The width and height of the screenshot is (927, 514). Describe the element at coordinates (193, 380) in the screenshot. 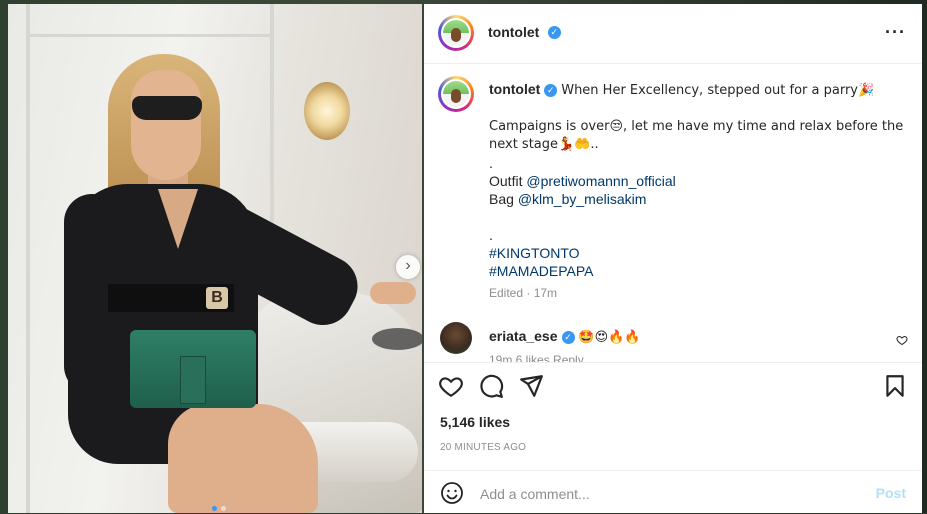

I see `clutch-strap` at that location.